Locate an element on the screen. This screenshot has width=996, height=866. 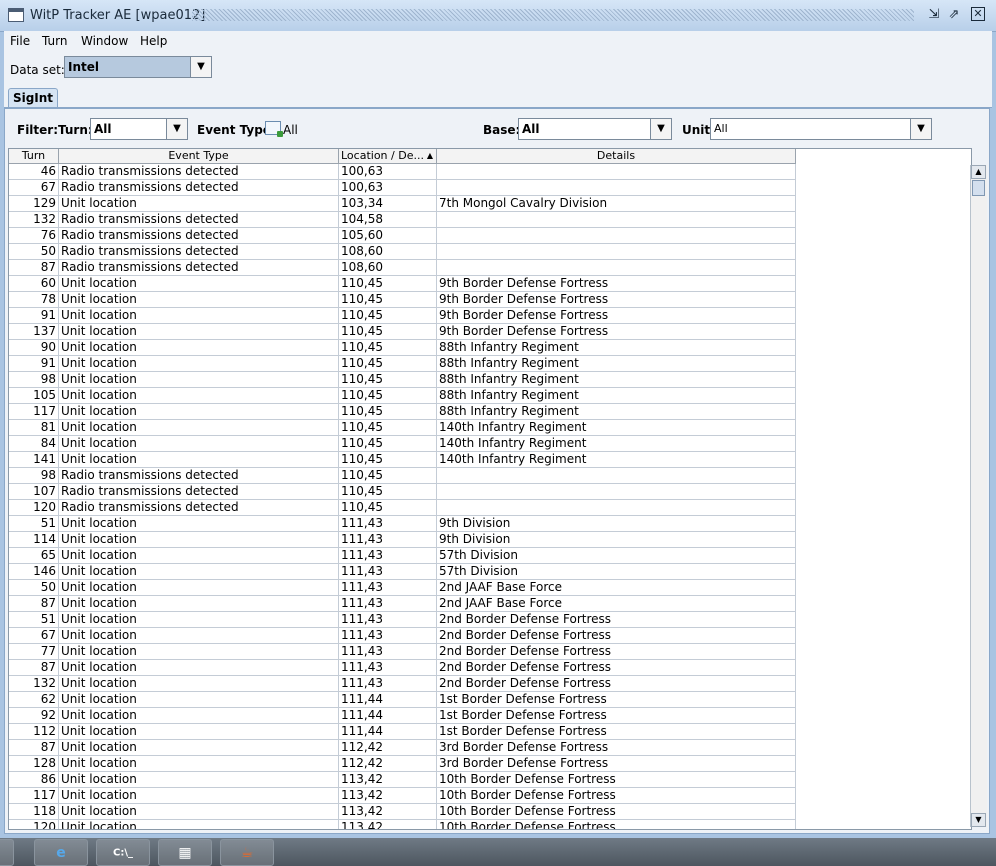
table-row: 120 Radio transmissions detected 110,45 is located at coordinates (402, 508).